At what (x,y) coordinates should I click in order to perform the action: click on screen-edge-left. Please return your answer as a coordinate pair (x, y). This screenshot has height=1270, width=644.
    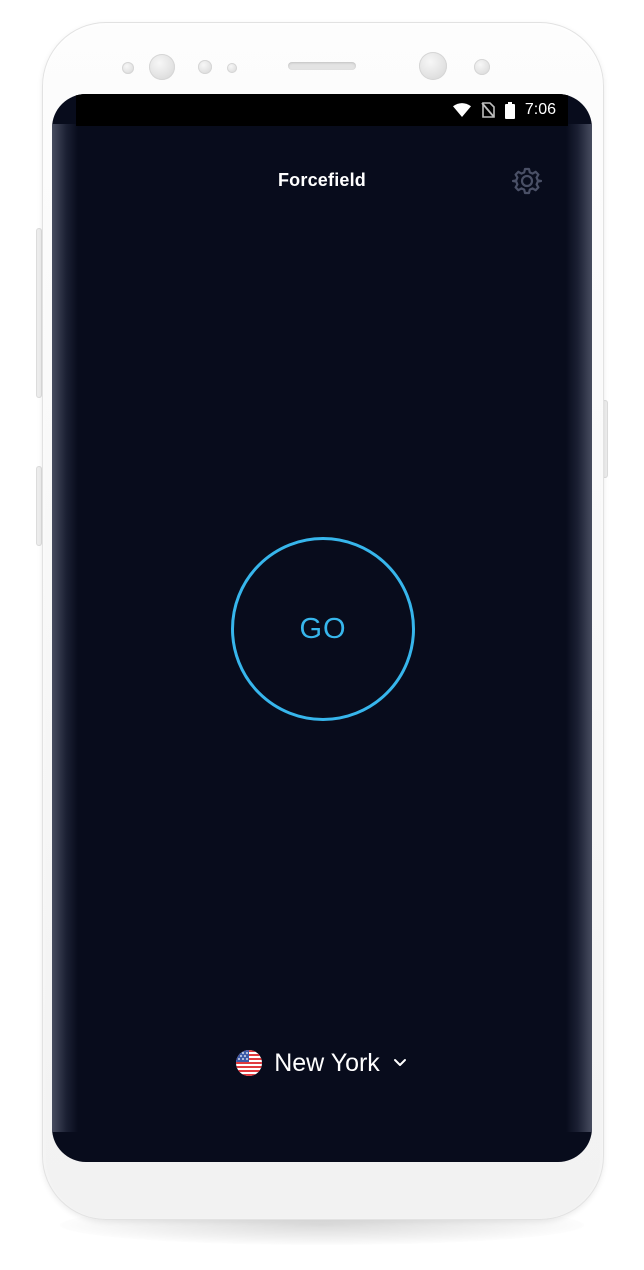
    Looking at the image, I should click on (65, 628).